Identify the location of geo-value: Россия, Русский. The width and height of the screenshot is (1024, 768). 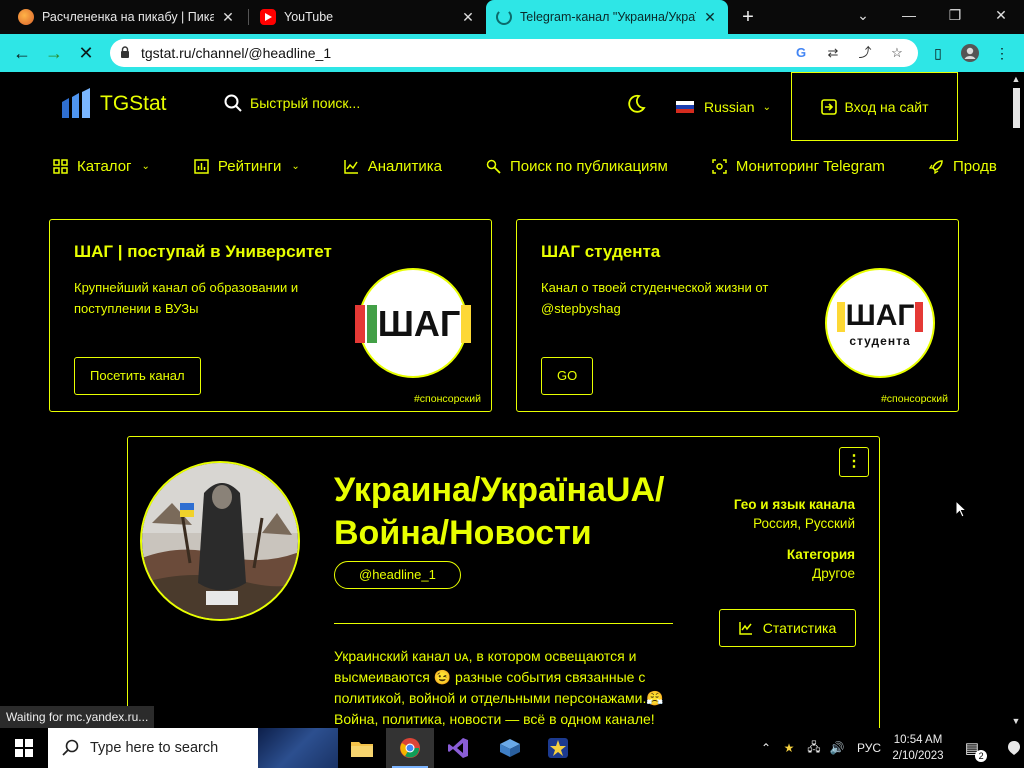
(804, 523).